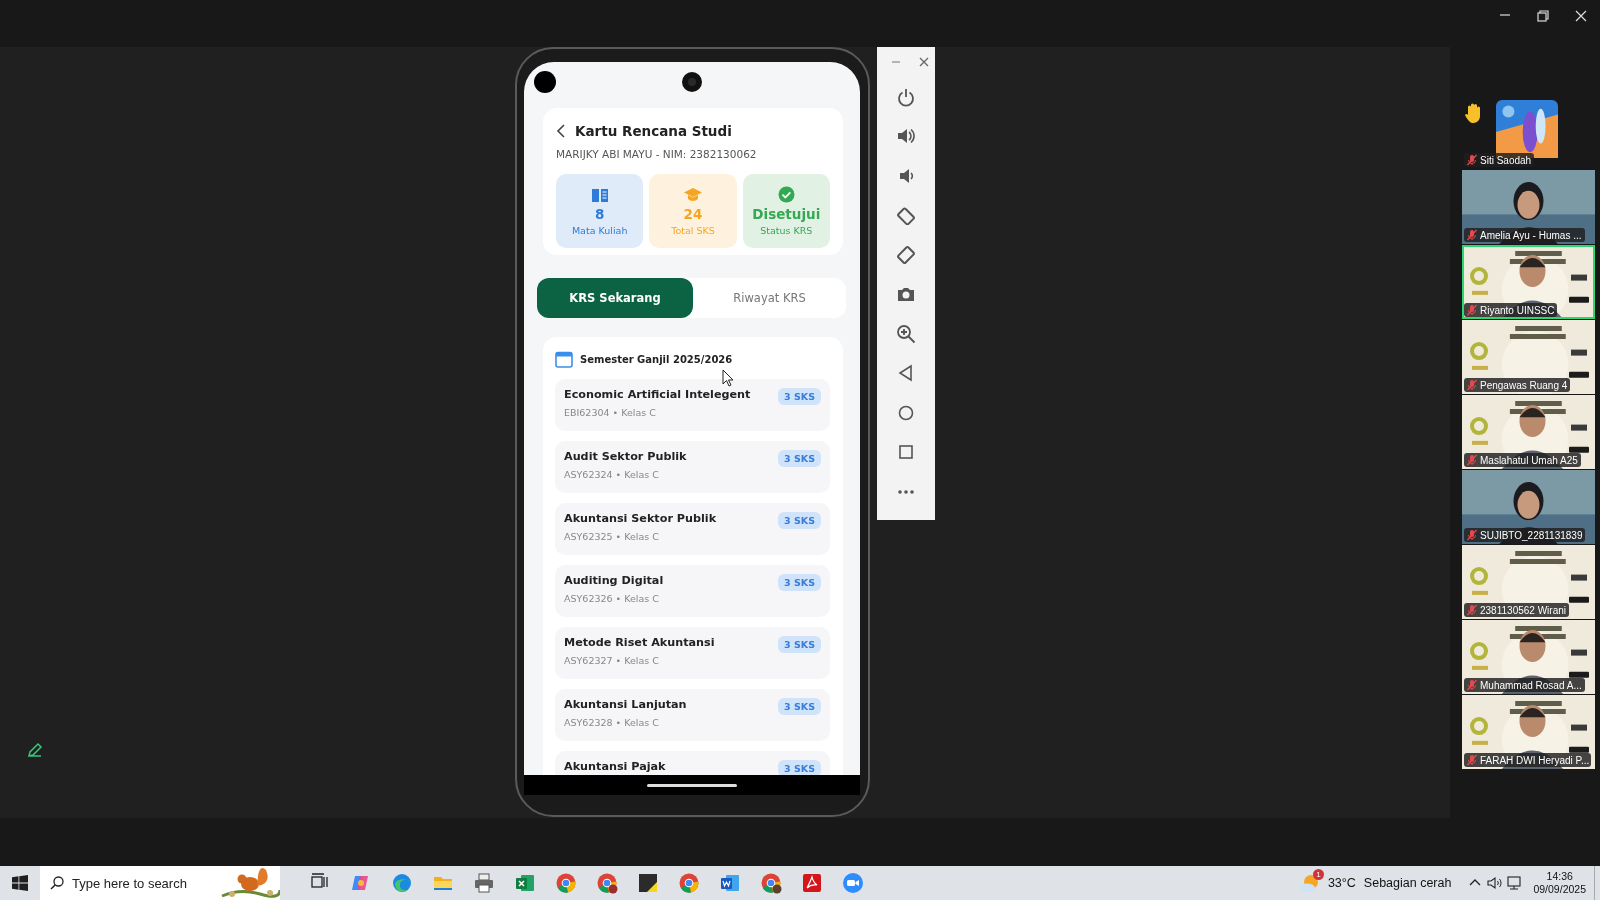 This screenshot has width=1600, height=900. What do you see at coordinates (612, 474) in the screenshot?
I see `course-code: ASY62324 • Kelas C` at bounding box center [612, 474].